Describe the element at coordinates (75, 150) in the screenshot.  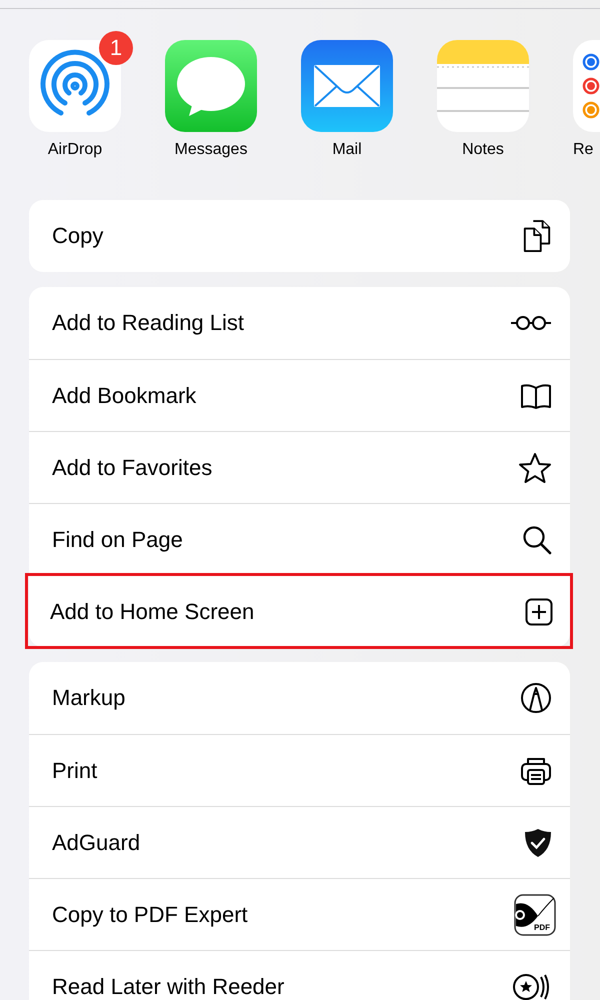
I see `app-label: AirDrop` at that location.